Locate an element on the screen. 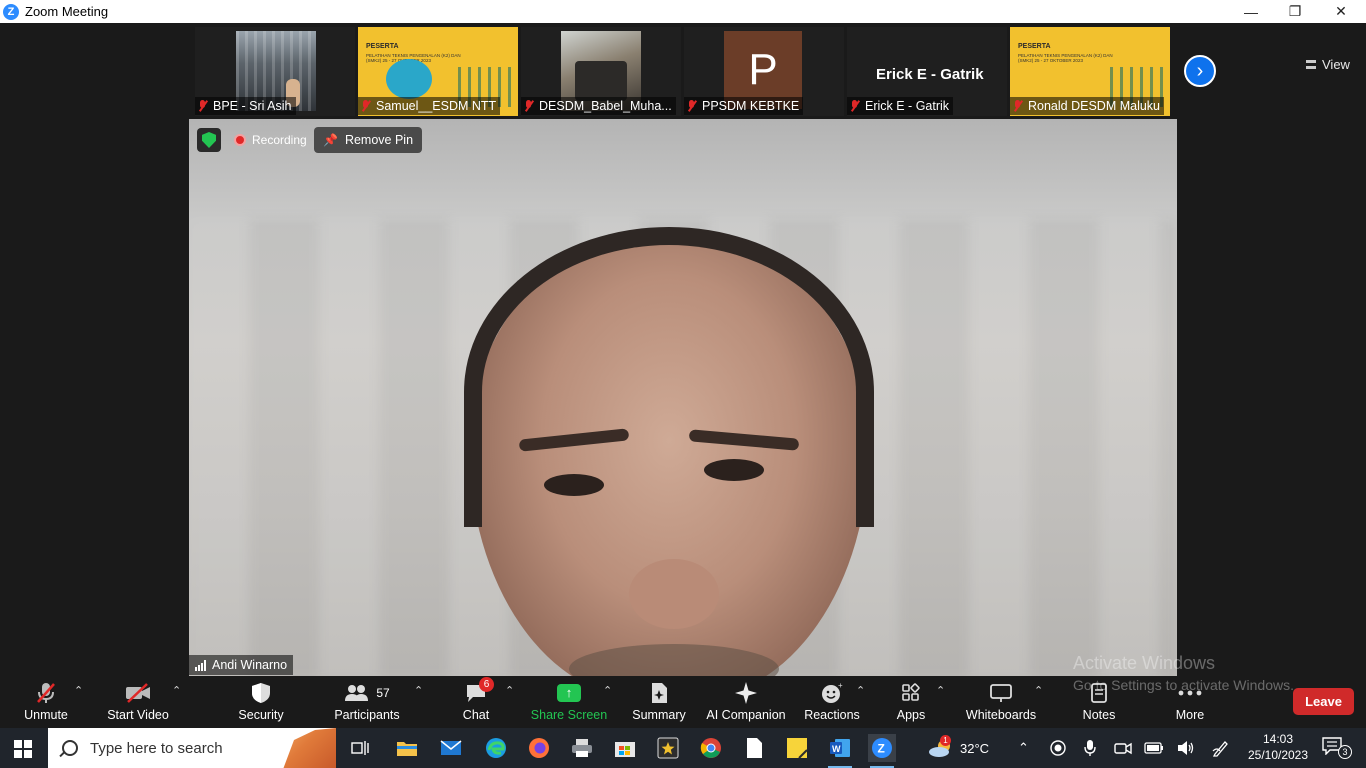 The height and width of the screenshot is (768, 1366). participant-thumbnail: BPE - Sri Asih is located at coordinates (275, 71).